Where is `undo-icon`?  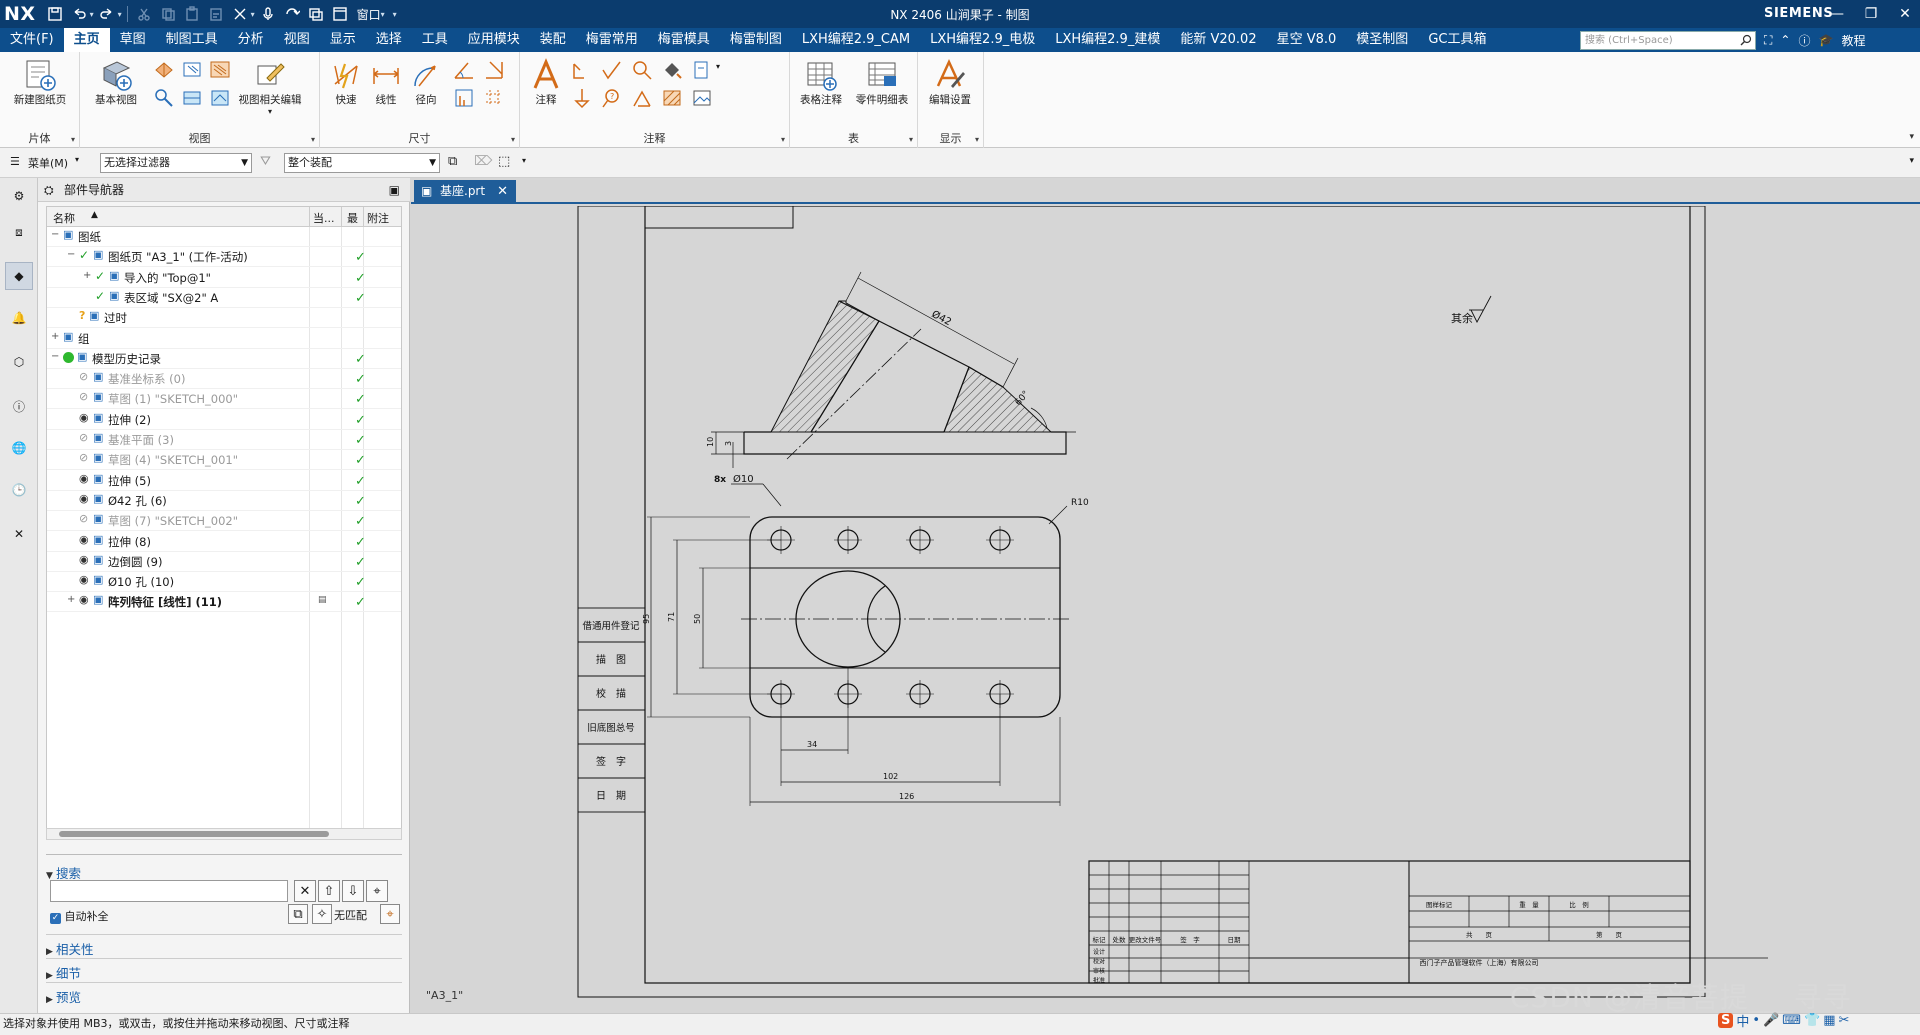 undo-icon is located at coordinates (79, 14).